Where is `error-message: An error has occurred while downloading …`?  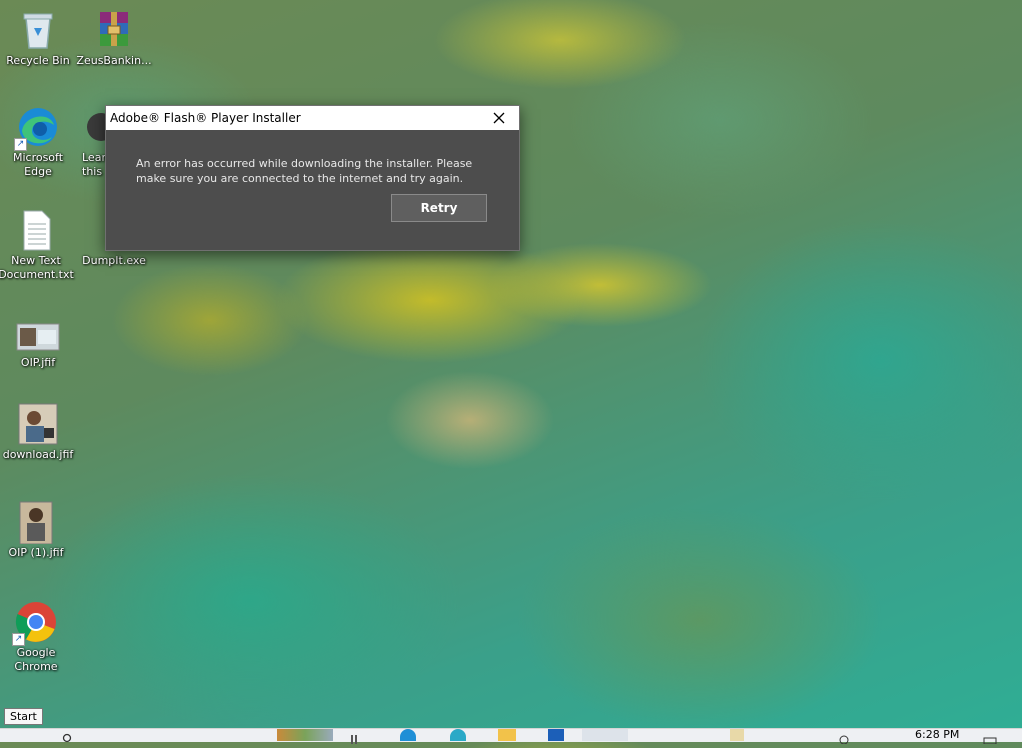 error-message: An error has occurred while downloading … is located at coordinates (304, 171).